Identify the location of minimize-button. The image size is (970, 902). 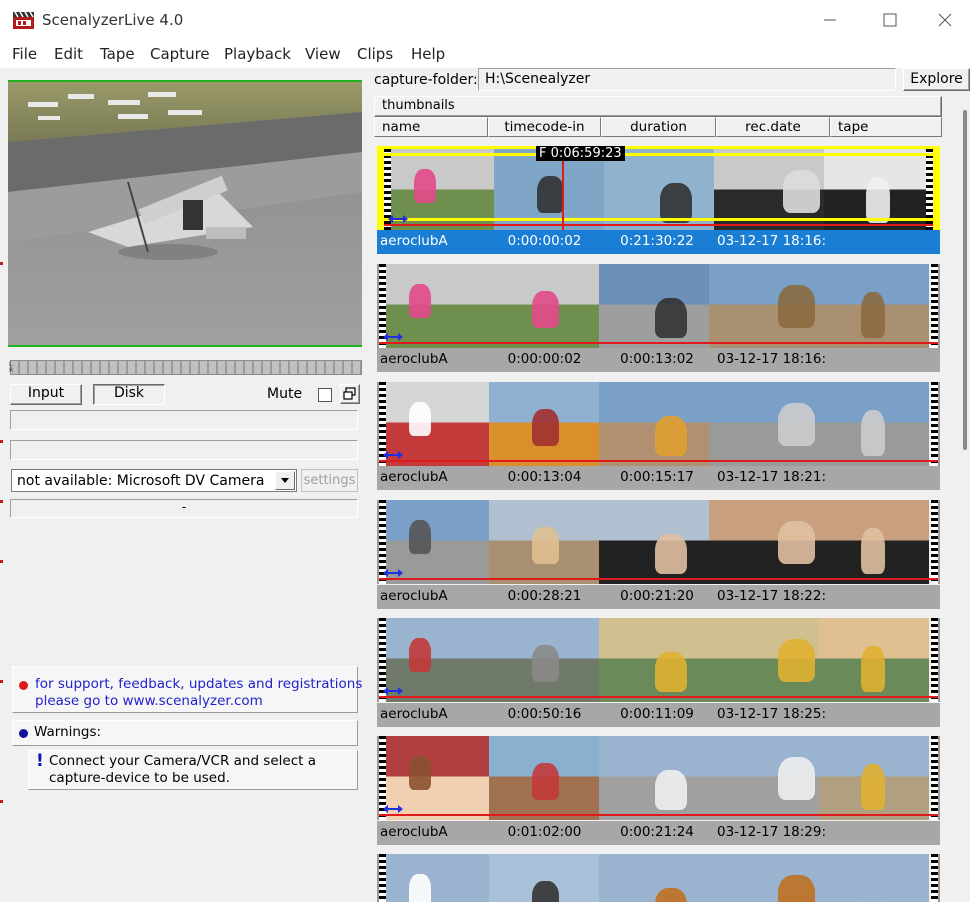
(830, 20).